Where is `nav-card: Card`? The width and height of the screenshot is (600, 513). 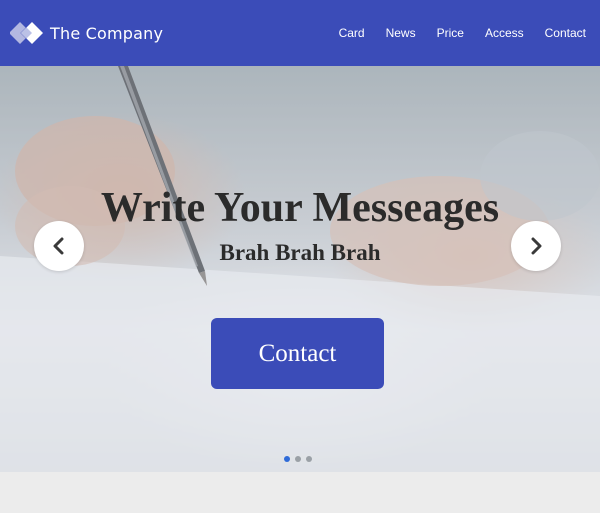
nav-card: Card is located at coordinates (352, 33).